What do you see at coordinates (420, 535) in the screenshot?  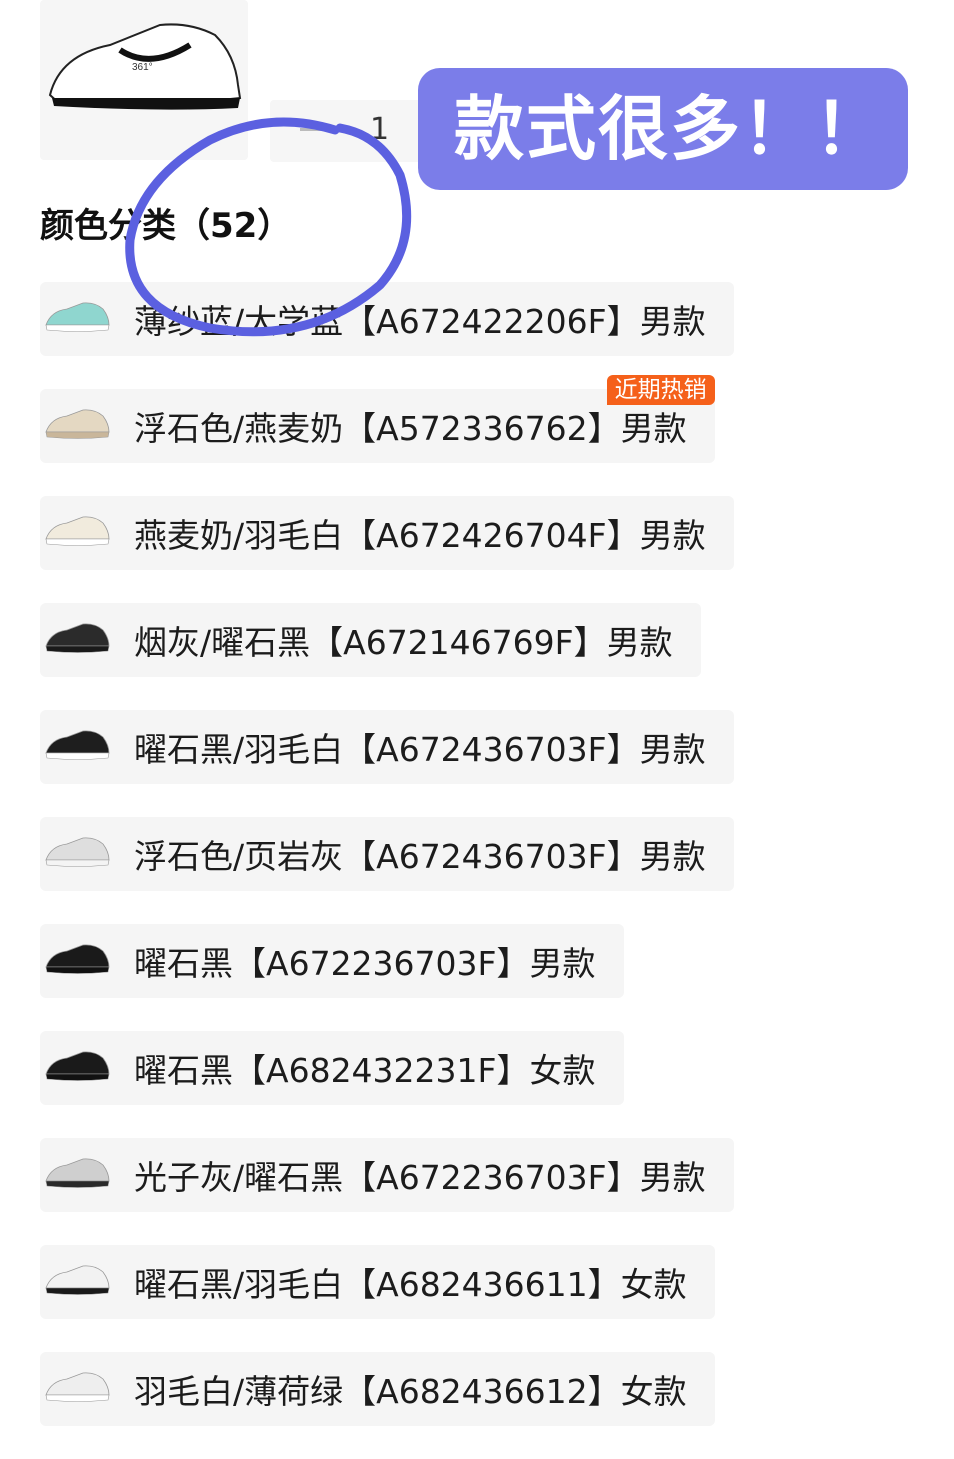 I see `variant-label: 燕麦奶/羽毛白【A672426704F】男款` at bounding box center [420, 535].